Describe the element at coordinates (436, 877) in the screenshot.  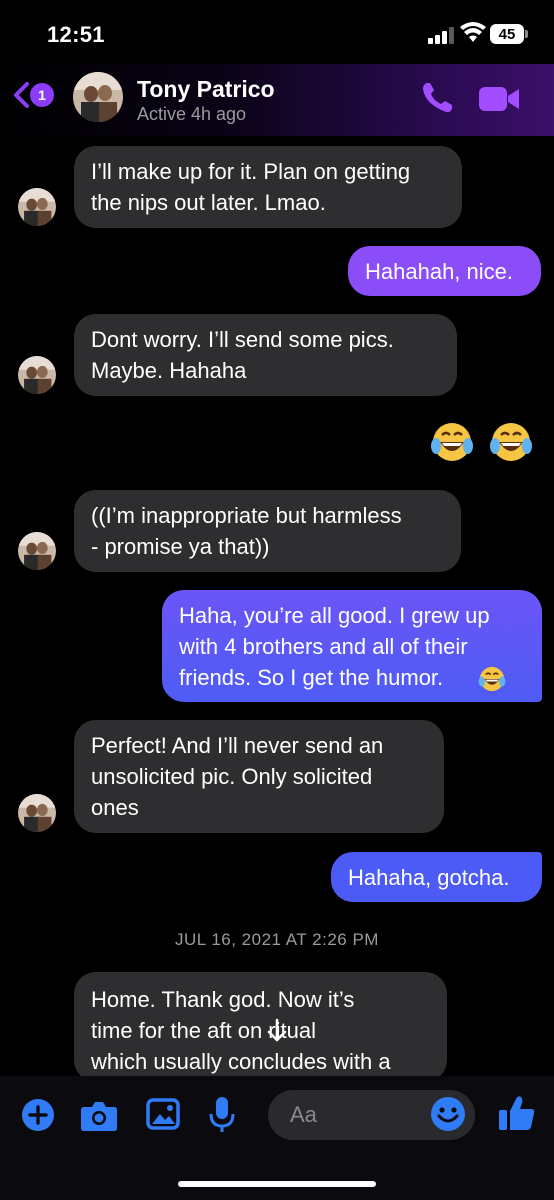
I see `outgoing-message: Hahaha, gotcha.` at that location.